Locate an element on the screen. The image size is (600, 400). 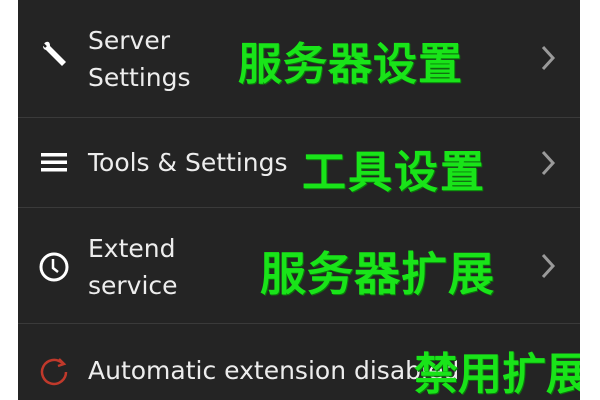
annotation-text: 工具设置 is located at coordinates (394, 172).